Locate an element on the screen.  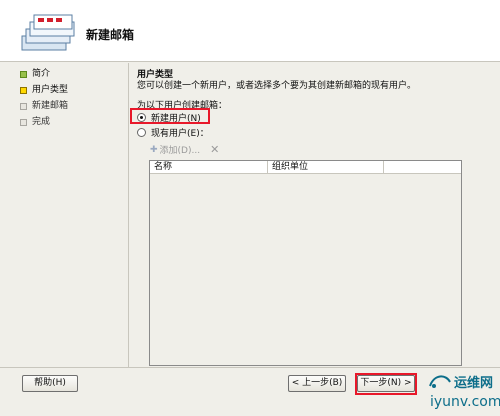
users-toolbar: ✚ 添加(D)... ✕ is located at coordinates (184, 149).